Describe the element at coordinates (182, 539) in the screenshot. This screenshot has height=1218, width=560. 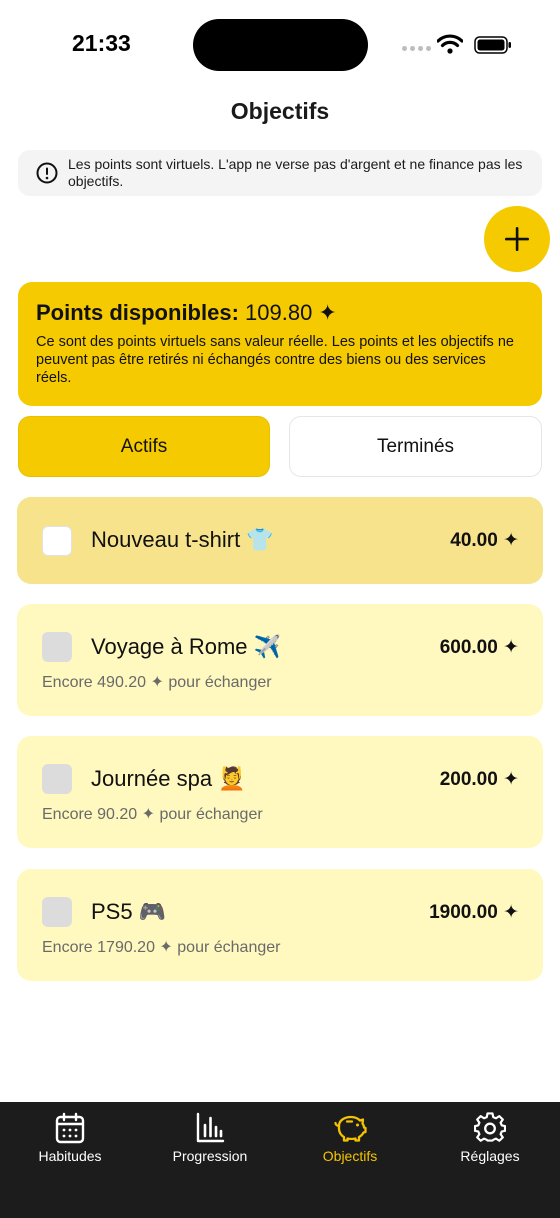
I see `goal-name: Nouveau t-shirt 👕` at that location.